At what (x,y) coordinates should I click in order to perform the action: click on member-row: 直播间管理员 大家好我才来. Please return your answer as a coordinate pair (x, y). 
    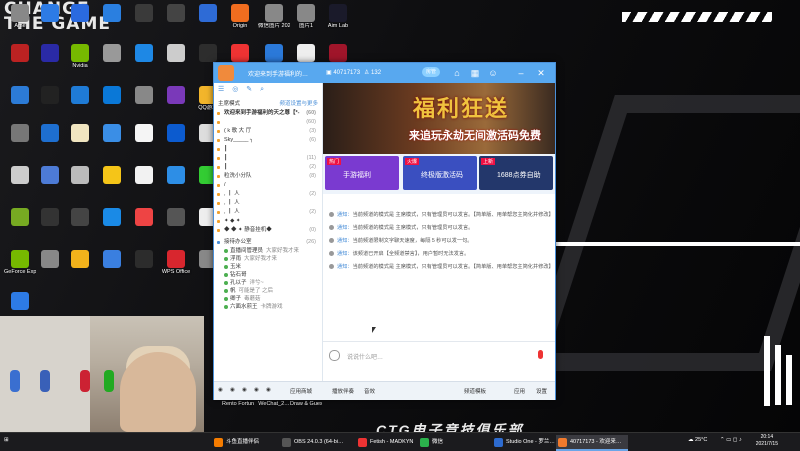
    Looking at the image, I should click on (268, 251).